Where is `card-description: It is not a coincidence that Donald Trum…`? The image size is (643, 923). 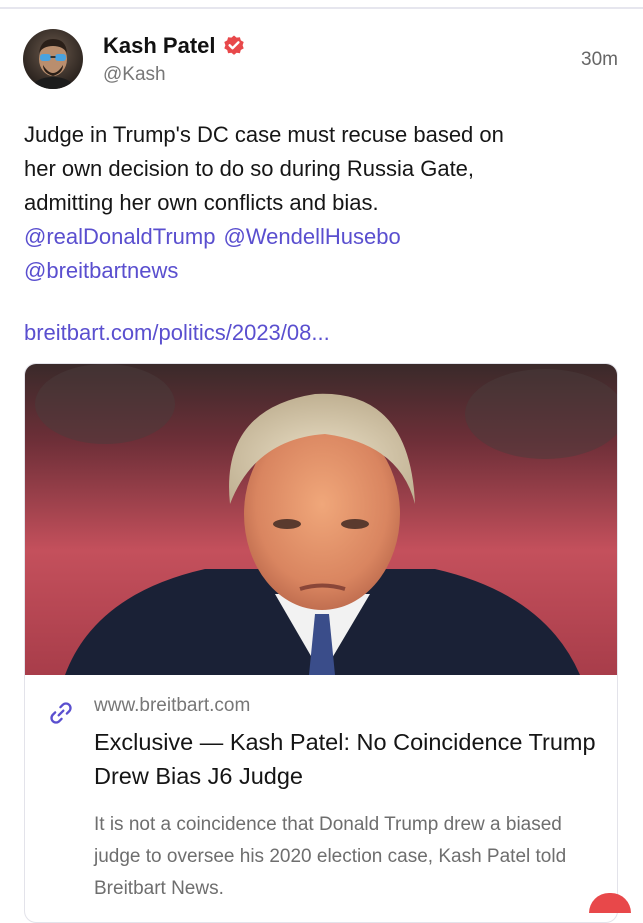 card-description: It is not a coincidence that Donald Trum… is located at coordinates (330, 856).